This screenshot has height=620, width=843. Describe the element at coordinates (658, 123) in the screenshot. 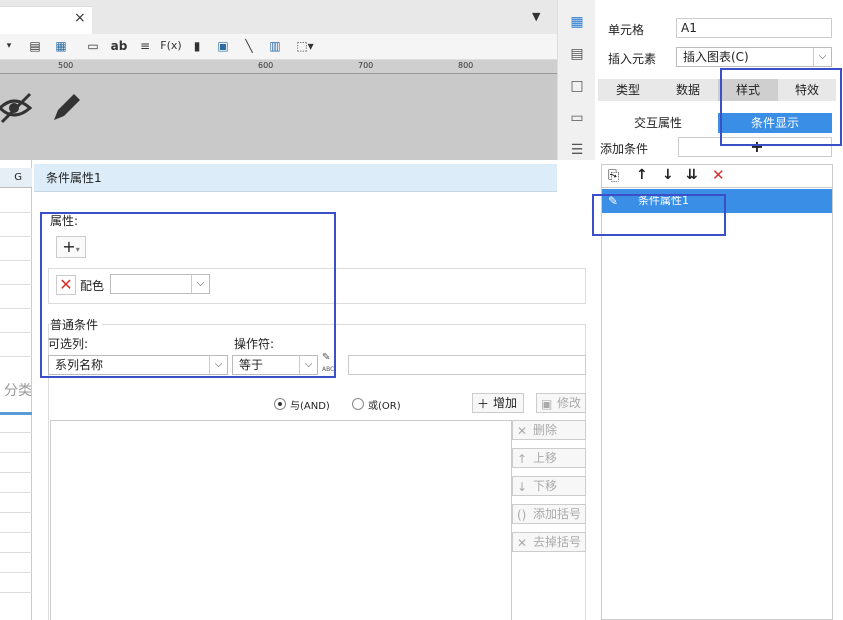

I see `tab-interaction-props: 交互属性` at that location.